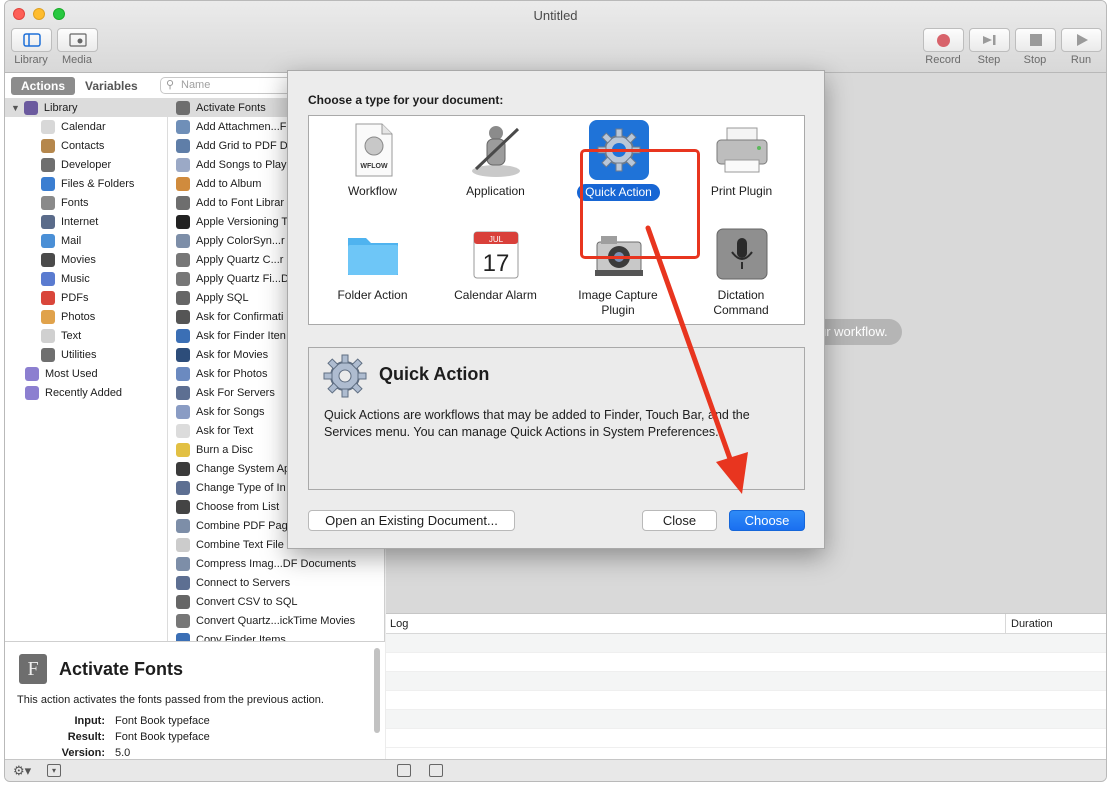  Describe the element at coordinates (240, 259) in the screenshot. I see `action-label: Apply Quartz C...r` at that location.